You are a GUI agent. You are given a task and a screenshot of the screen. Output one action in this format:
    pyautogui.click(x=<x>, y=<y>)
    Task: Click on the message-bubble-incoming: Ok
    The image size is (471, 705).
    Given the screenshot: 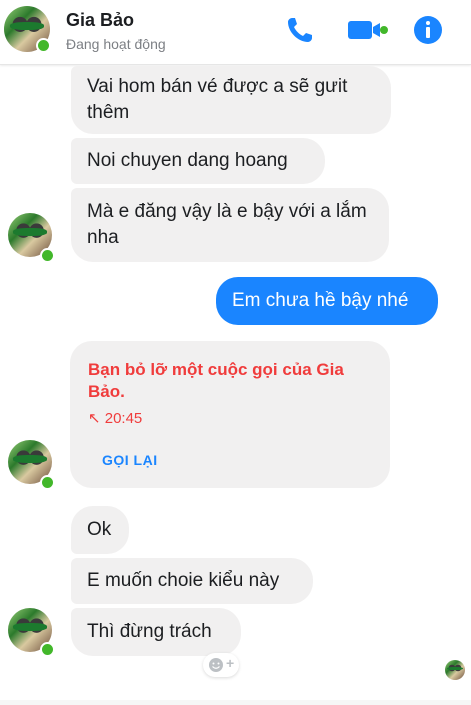 What is the action you would take?
    pyautogui.click(x=100, y=530)
    